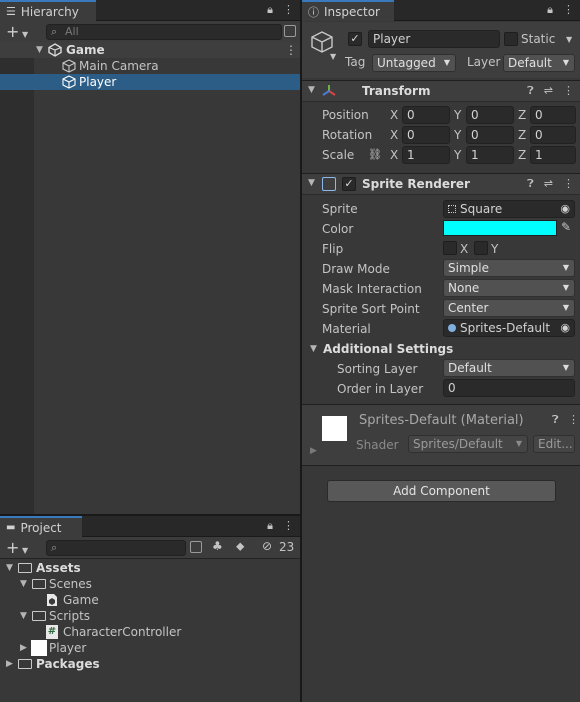 This screenshot has height=702, width=580. I want to click on color-swatch, so click(500, 228).